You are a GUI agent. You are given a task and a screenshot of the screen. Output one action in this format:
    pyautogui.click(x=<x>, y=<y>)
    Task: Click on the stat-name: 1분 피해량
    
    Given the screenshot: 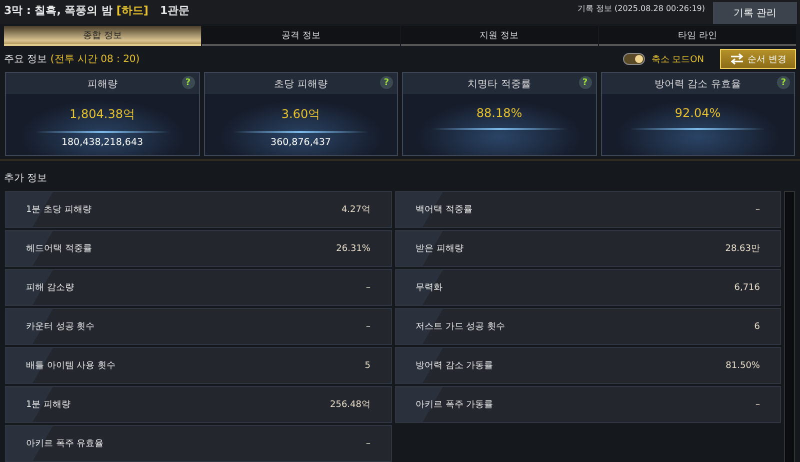 What is the action you would take?
    pyautogui.click(x=48, y=405)
    